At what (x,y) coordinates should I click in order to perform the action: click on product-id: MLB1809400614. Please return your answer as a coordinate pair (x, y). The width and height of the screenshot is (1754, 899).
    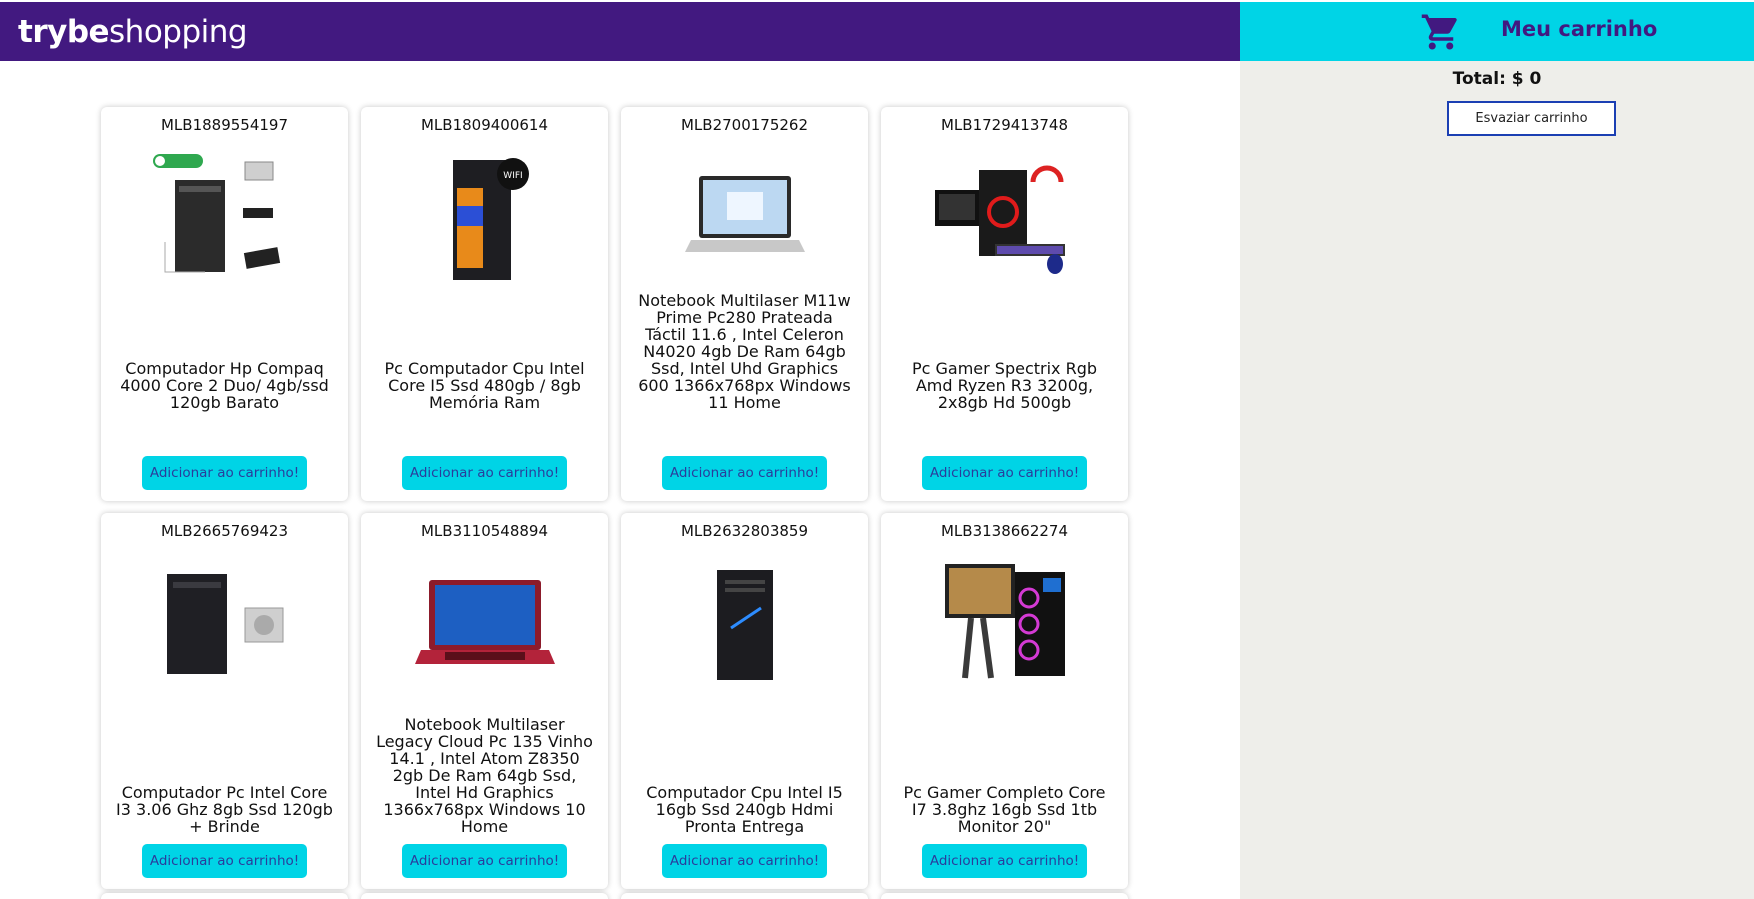
    Looking at the image, I should click on (484, 125).